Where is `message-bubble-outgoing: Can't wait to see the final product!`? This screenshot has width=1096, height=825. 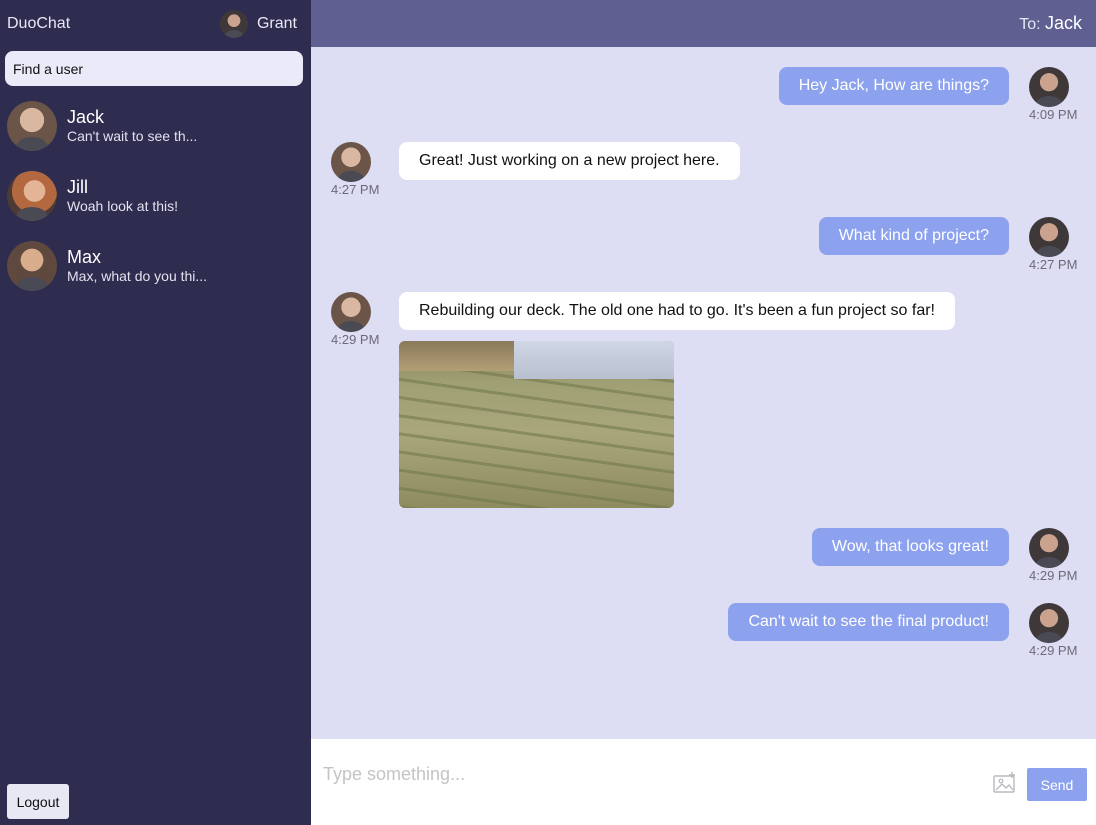 message-bubble-outgoing: Can't wait to see the final product! is located at coordinates (868, 622).